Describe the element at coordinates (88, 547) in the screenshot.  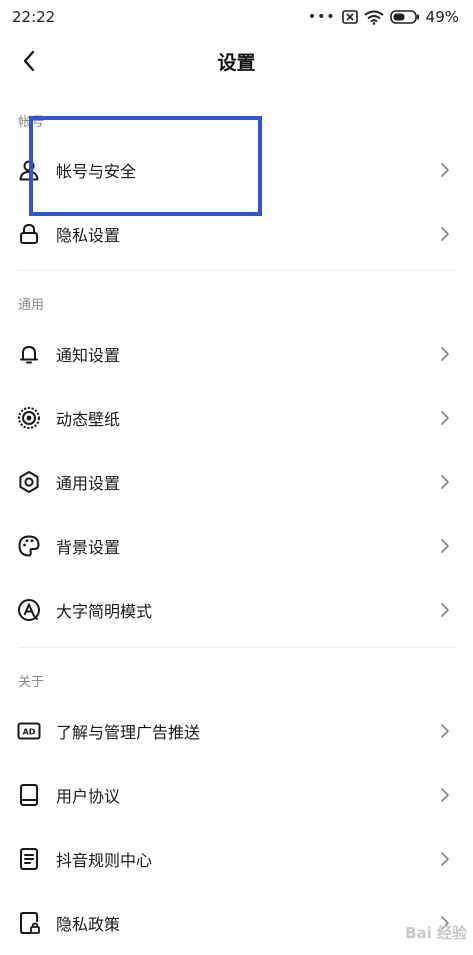
I see `setting-label: 背景设置` at that location.